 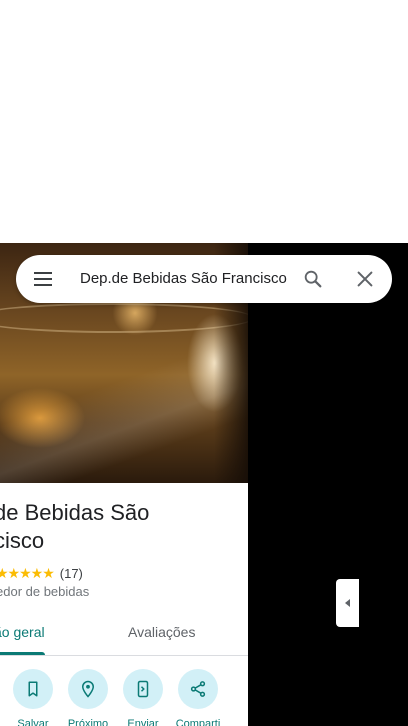 I want to click on search-bar: Dep.de Bebidas São Francisco, so click(x=204, y=279).